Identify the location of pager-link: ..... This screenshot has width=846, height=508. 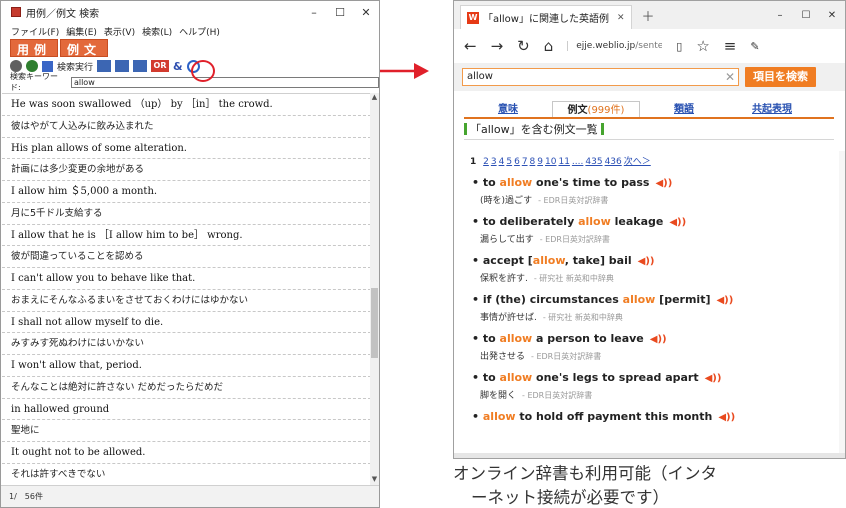
(577, 162).